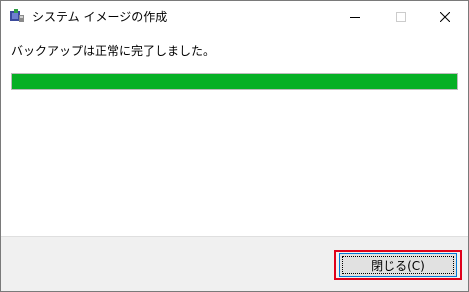  I want to click on maximize-button, so click(401, 16).